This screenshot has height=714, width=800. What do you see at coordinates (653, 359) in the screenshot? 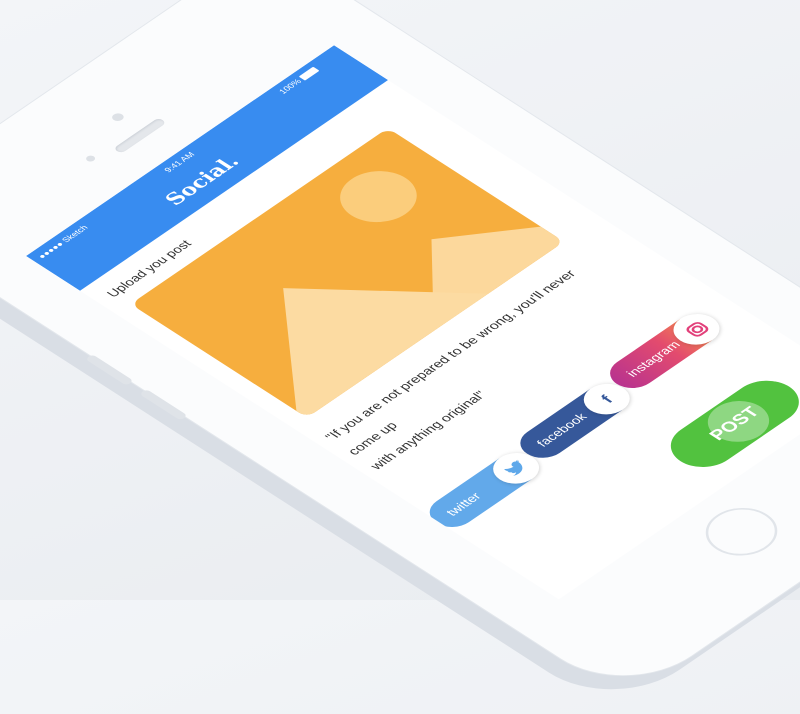
I see `instagram-label: instagram` at bounding box center [653, 359].